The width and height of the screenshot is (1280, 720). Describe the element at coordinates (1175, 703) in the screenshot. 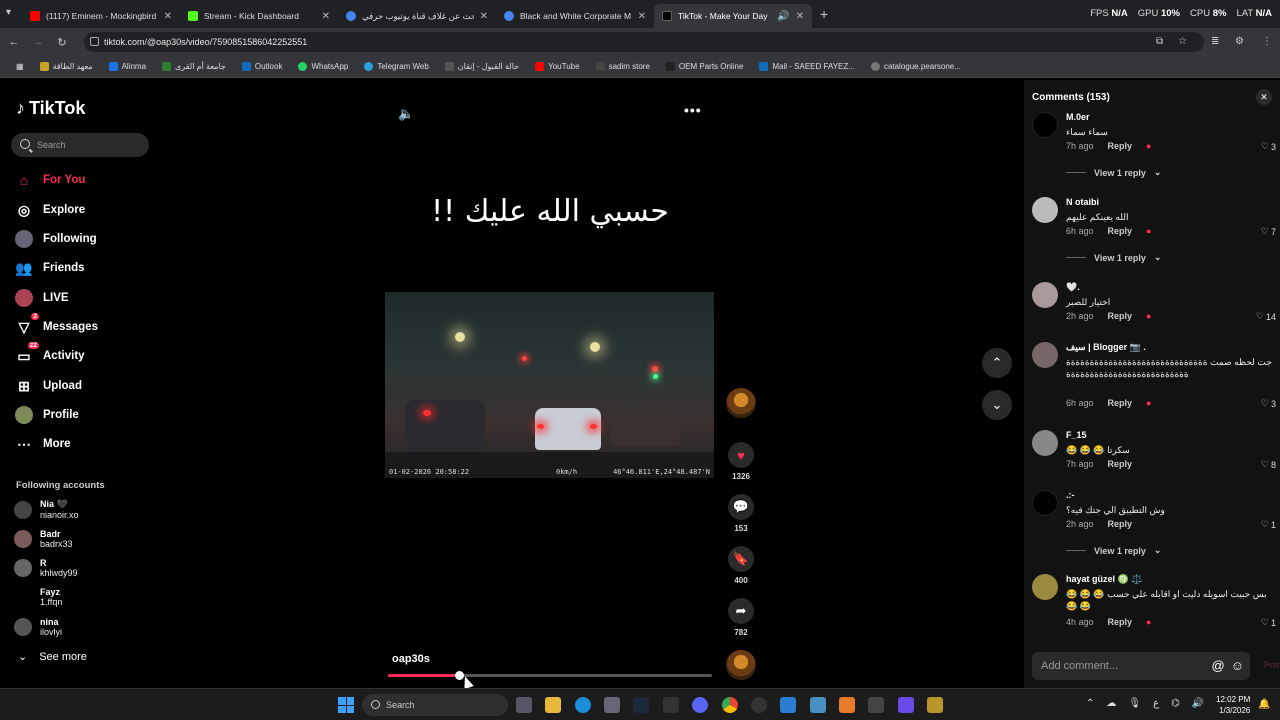

I see `wifi-icon: ⌬` at that location.